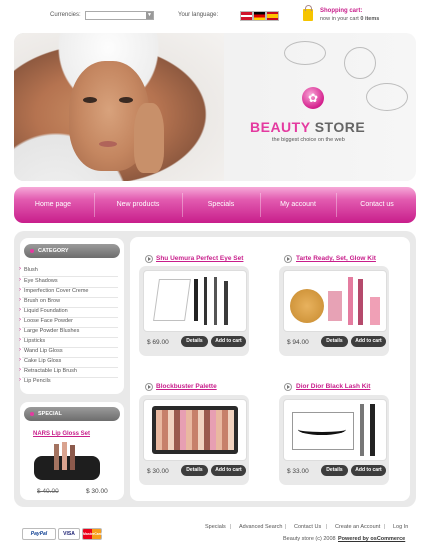 The width and height of the screenshot is (430, 555). Describe the element at coordinates (371, 539) in the screenshot. I see `powered-by-link: Powered by osCommerce` at that location.